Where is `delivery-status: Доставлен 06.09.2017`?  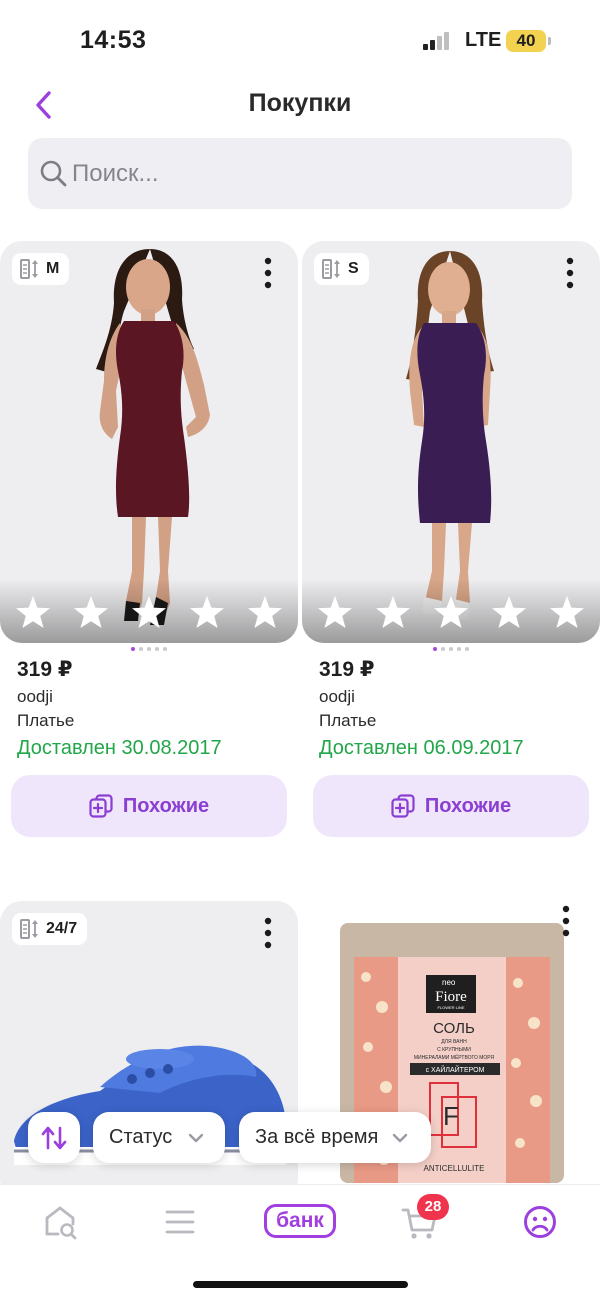 delivery-status: Доставлен 06.09.2017 is located at coordinates (421, 748).